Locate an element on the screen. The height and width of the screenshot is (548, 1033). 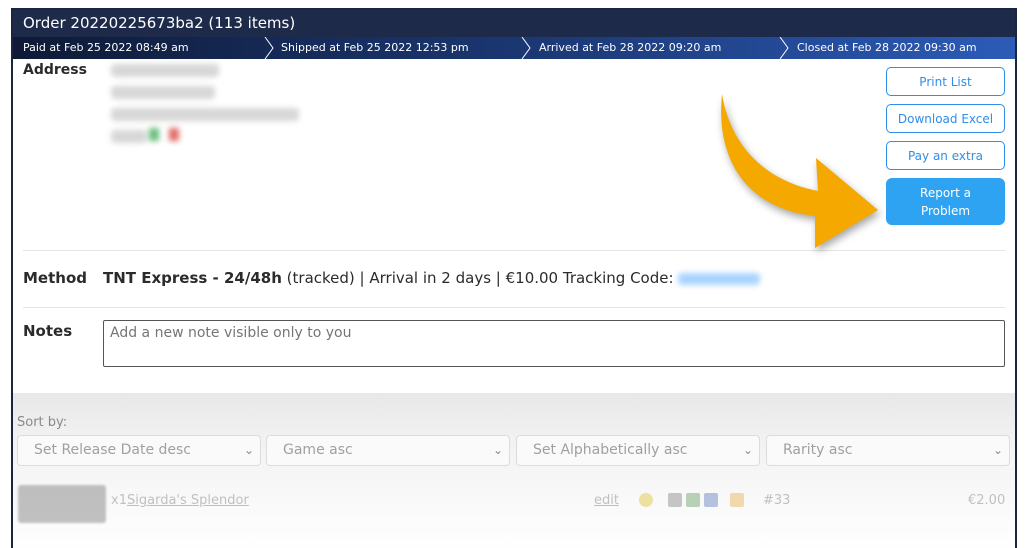
item-number: #33 is located at coordinates (777, 500).